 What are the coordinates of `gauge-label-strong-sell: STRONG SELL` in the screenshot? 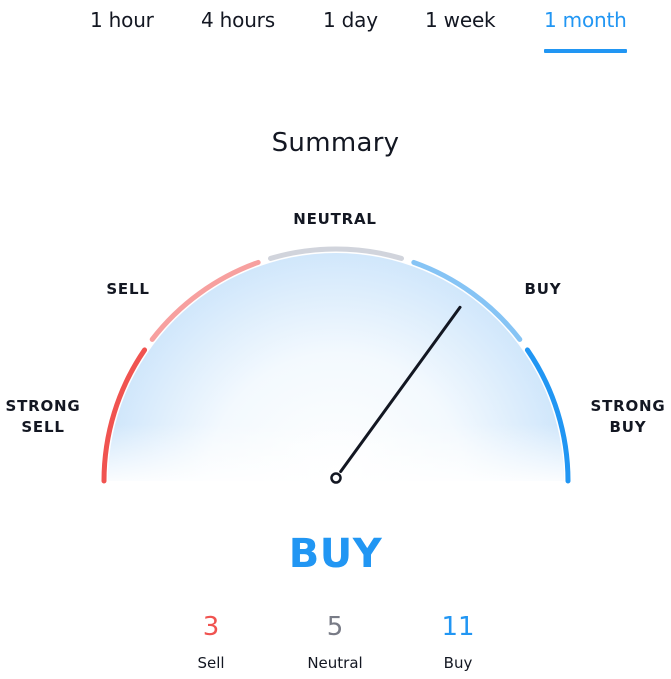 It's located at (43, 417).